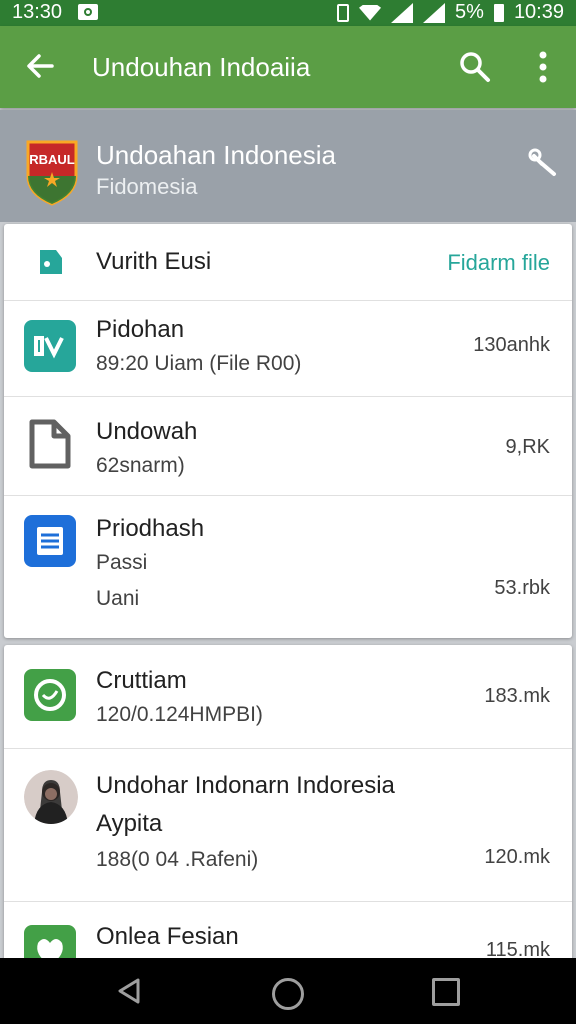  Describe the element at coordinates (40, 66) in the screenshot. I see `back-arrow-icon` at that location.